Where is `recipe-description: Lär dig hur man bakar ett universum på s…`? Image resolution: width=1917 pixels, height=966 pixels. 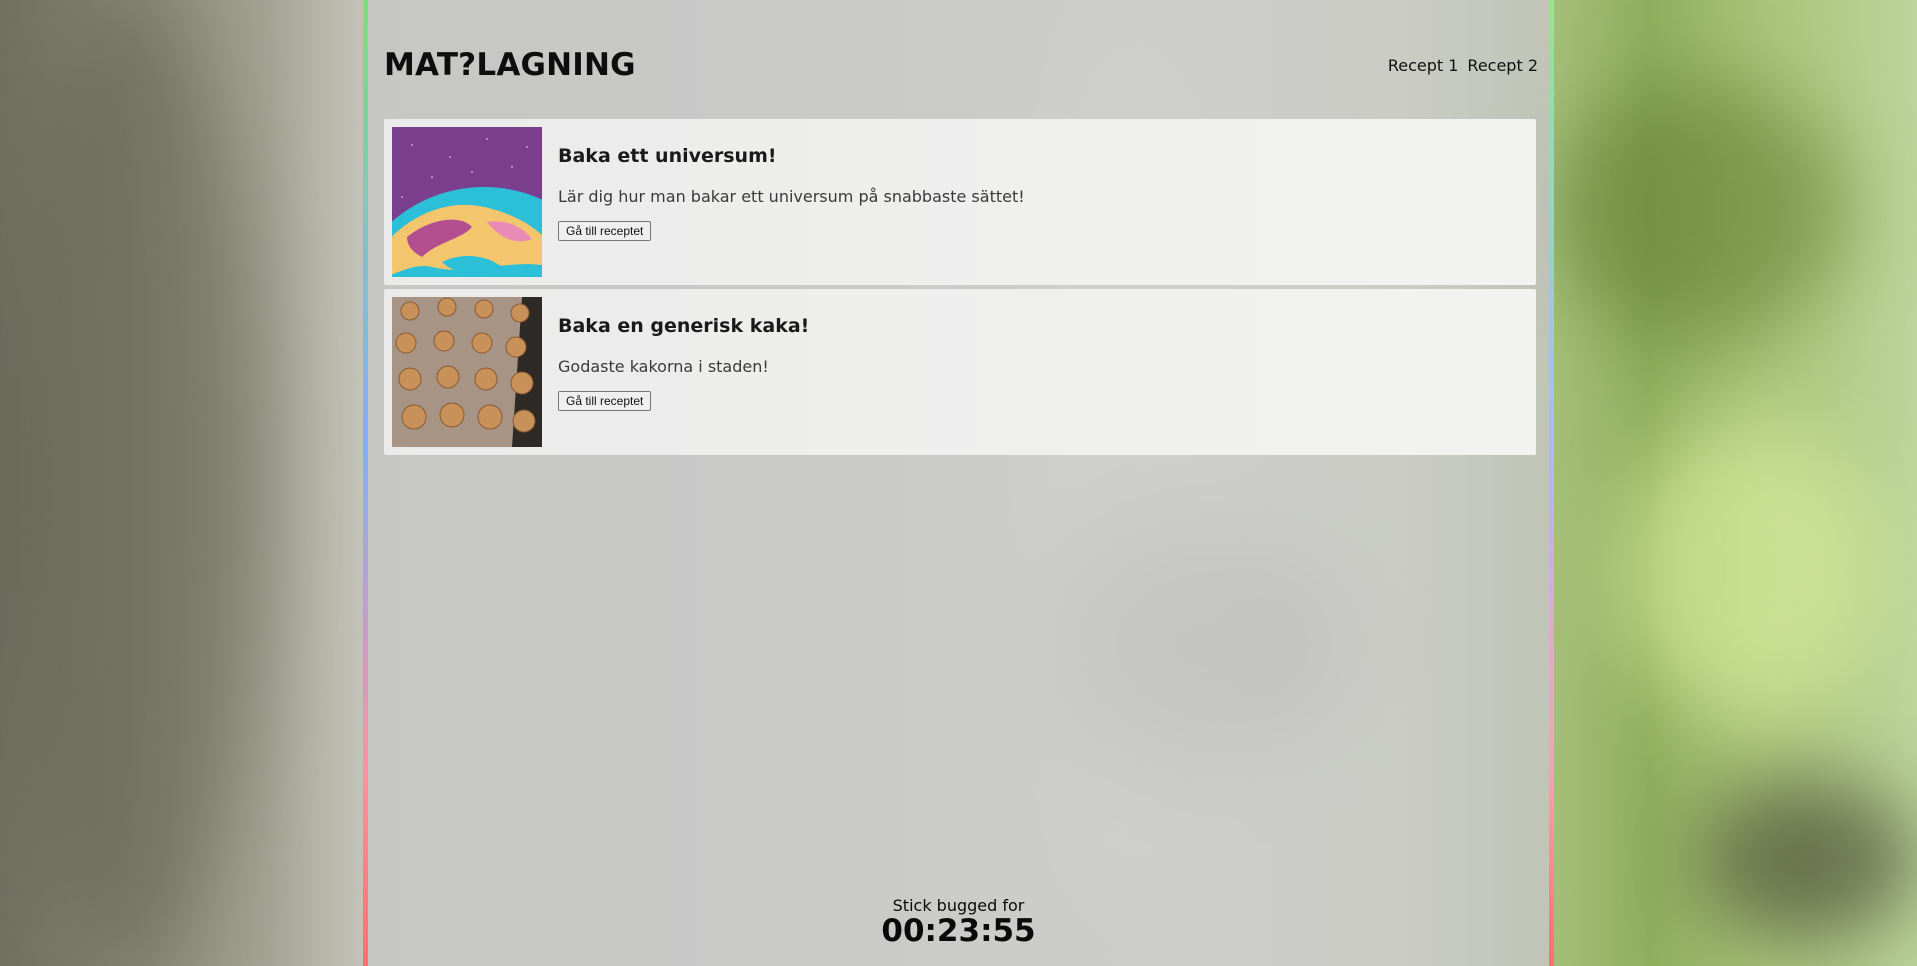
recipe-description: Lär dig hur man bakar ett universum på s… is located at coordinates (791, 196).